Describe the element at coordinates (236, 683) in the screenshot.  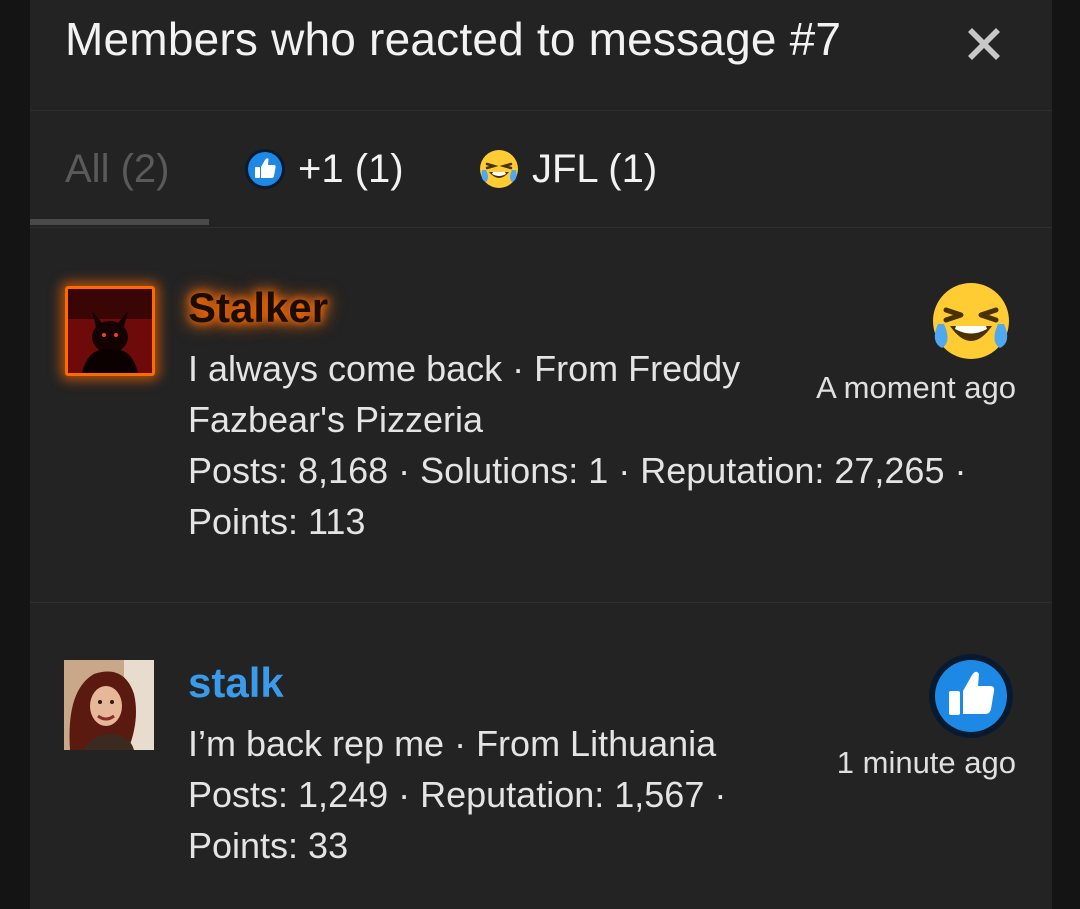
I see `username: stalk` at that location.